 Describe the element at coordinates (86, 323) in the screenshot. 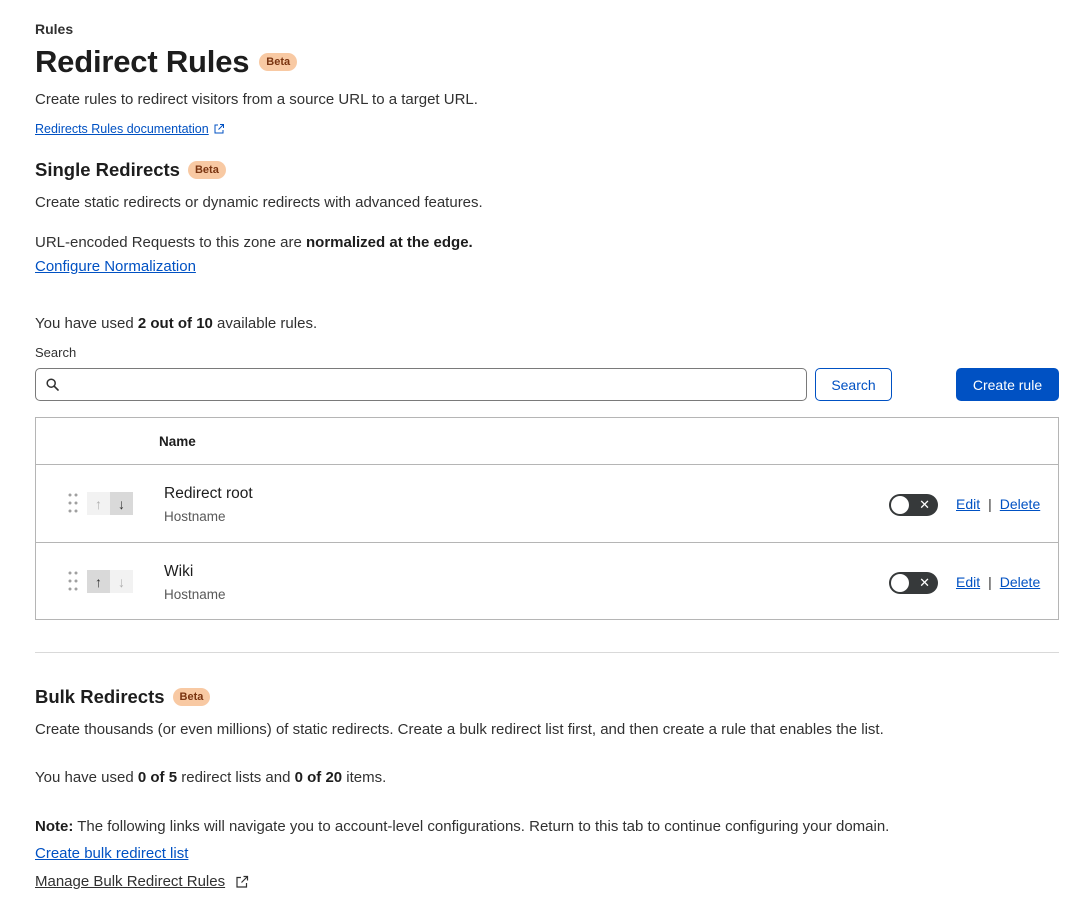

I see `rules-usage-prefix: You have used` at that location.